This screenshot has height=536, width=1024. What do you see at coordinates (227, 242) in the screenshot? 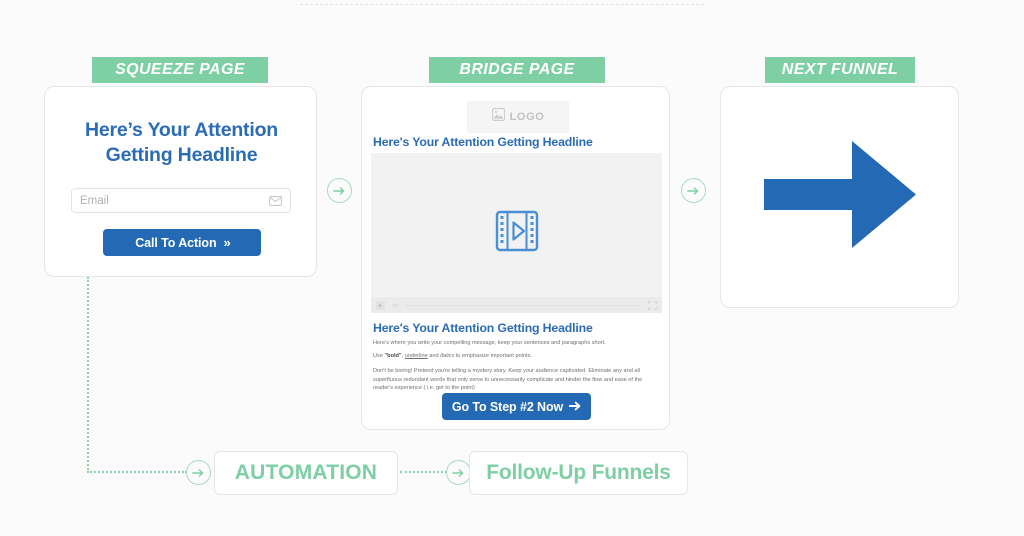
I see `double-chevron-right-icon: »` at bounding box center [227, 242].